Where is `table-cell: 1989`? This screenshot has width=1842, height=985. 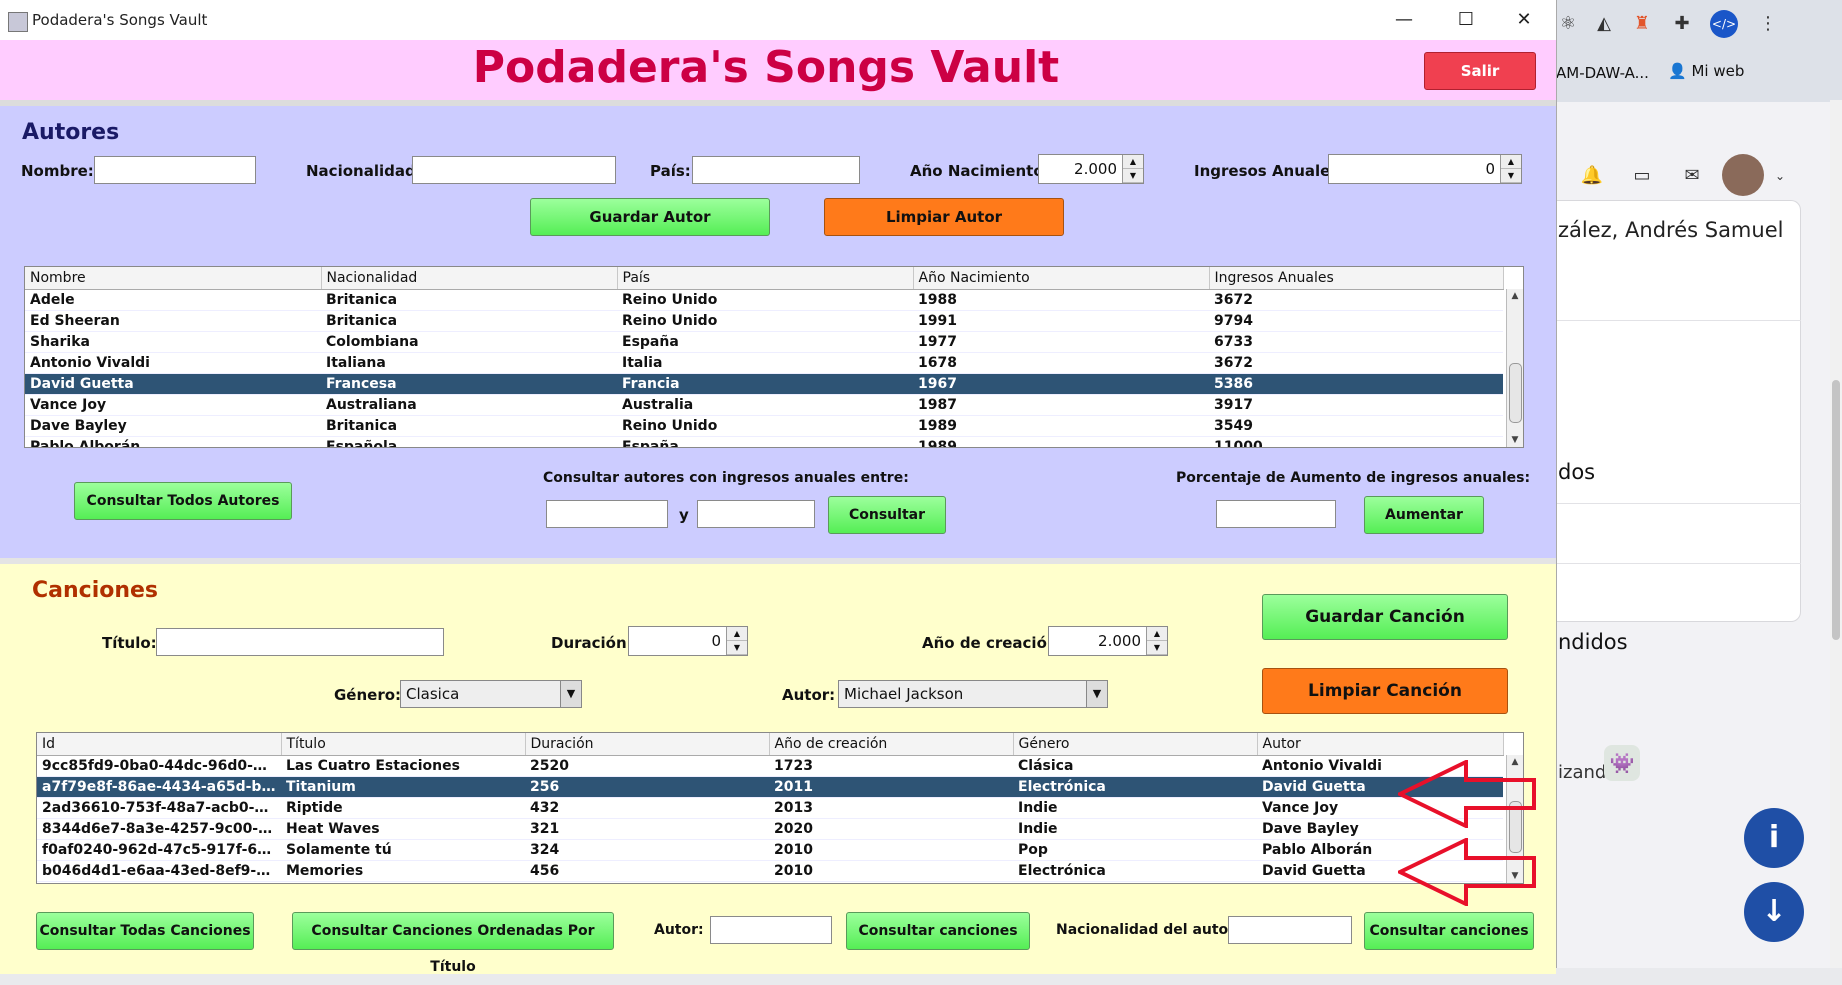 table-cell: 1989 is located at coordinates (1061, 426).